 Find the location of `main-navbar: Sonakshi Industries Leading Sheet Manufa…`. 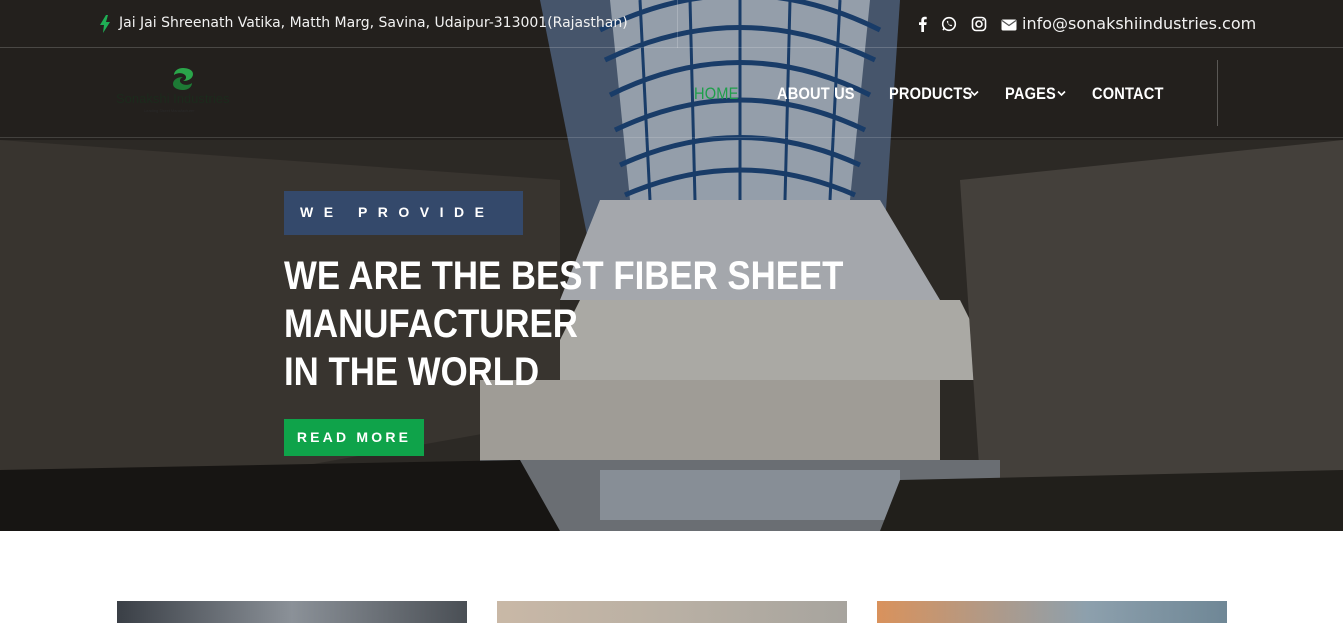

main-navbar: Sonakshi Industries Leading Sheet Manufa… is located at coordinates (671, 93).